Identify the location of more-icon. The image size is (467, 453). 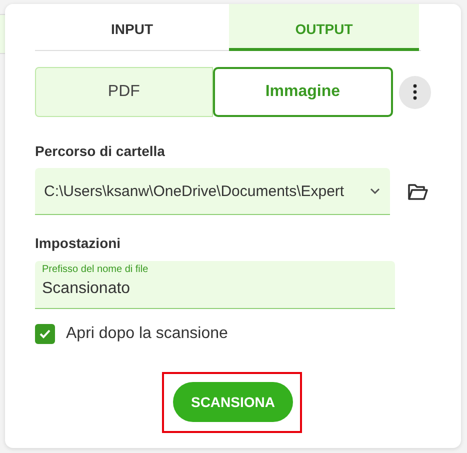
(414, 92).